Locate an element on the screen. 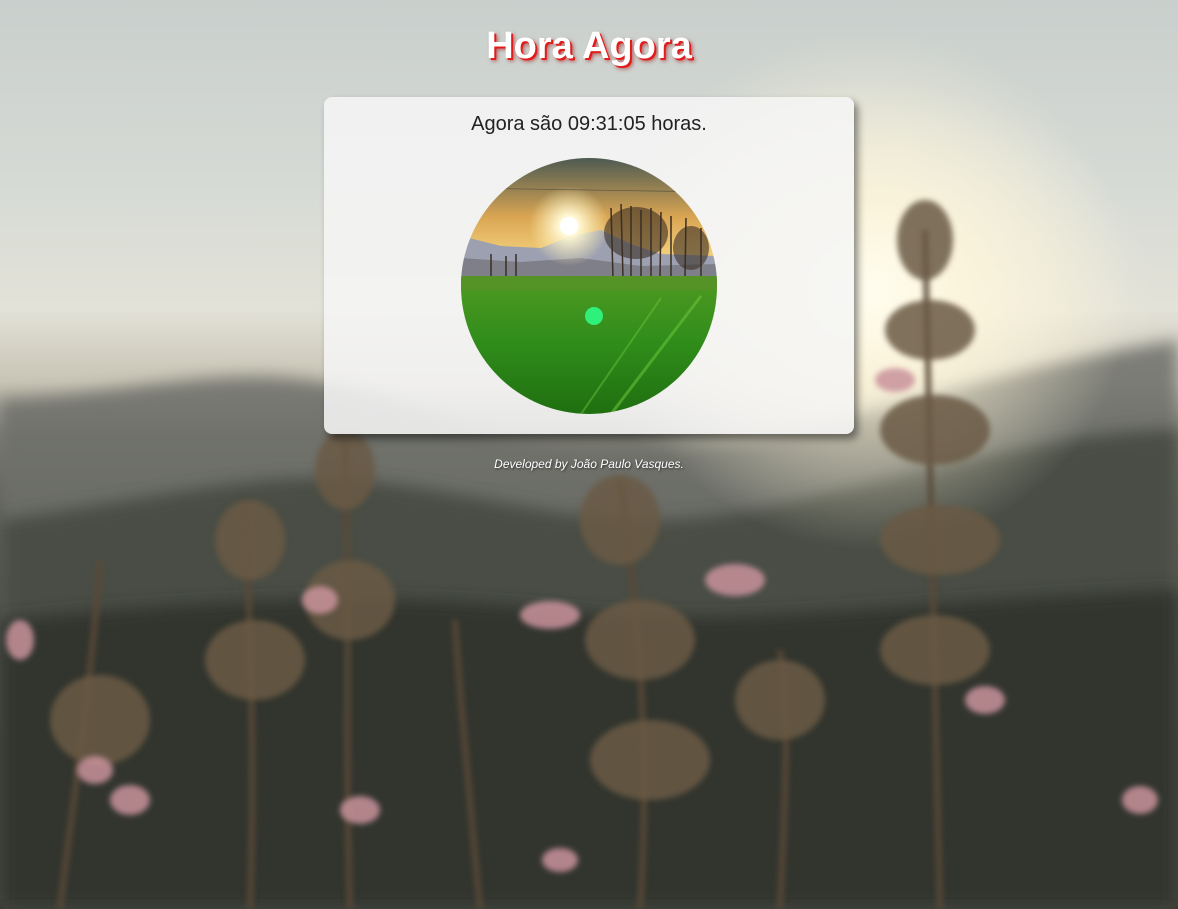  developer-credit: Developed by João Paulo Vasques. is located at coordinates (589, 464).